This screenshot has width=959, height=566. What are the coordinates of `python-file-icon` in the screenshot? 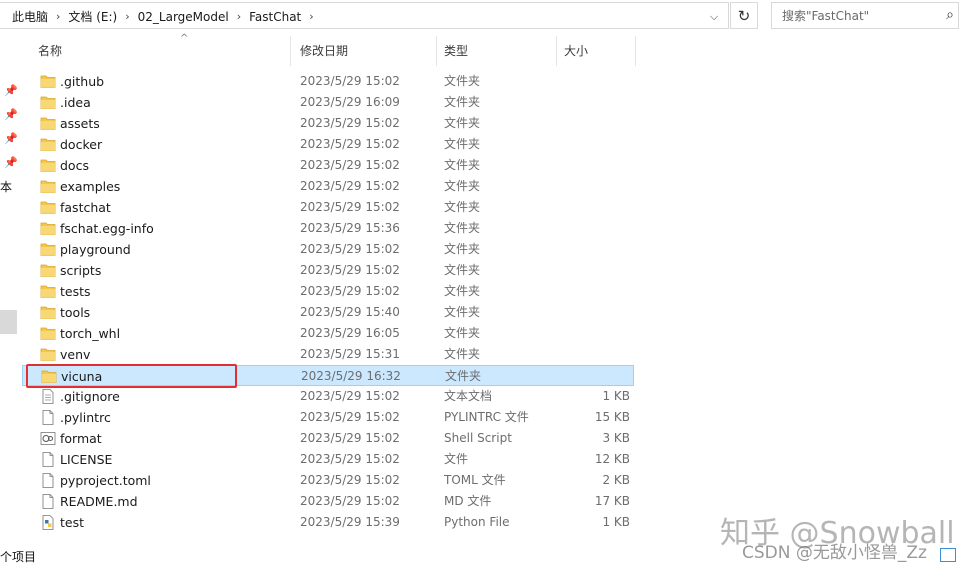 It's located at (48, 522).